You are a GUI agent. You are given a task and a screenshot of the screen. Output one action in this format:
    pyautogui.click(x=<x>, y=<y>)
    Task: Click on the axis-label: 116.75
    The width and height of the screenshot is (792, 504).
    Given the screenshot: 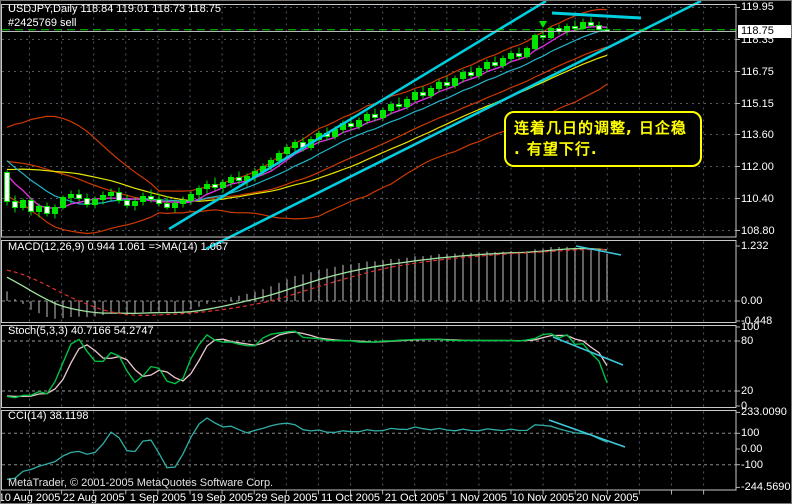 What is the action you would take?
    pyautogui.click(x=757, y=71)
    